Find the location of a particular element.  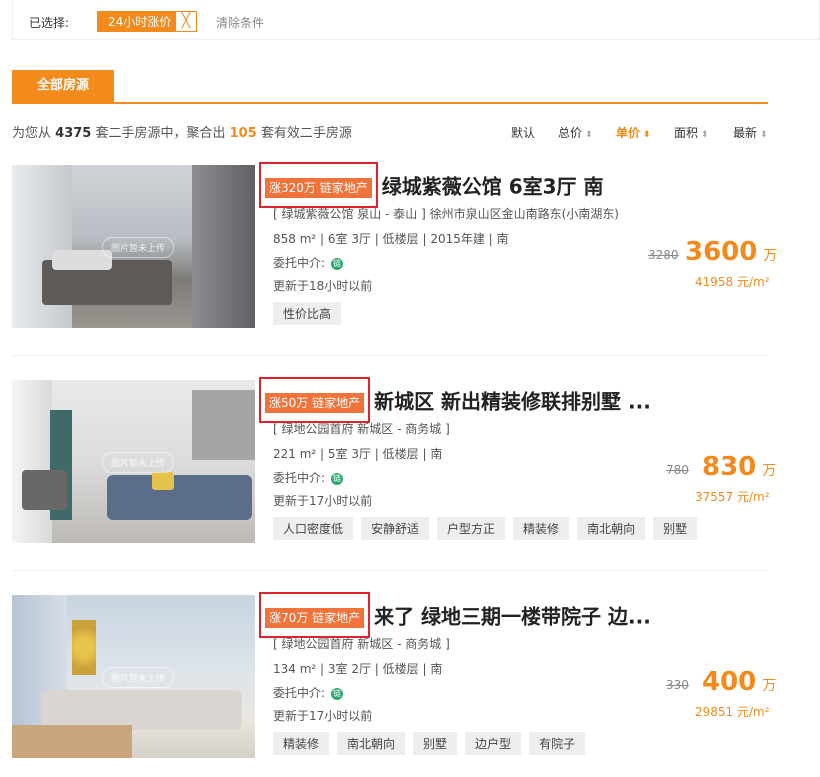

listing-address: [ 绿城紫薇公馆 泉山 - 泰山 ] 徐州市泉山区金山南路东(小南湖东) is located at coordinates (446, 213).